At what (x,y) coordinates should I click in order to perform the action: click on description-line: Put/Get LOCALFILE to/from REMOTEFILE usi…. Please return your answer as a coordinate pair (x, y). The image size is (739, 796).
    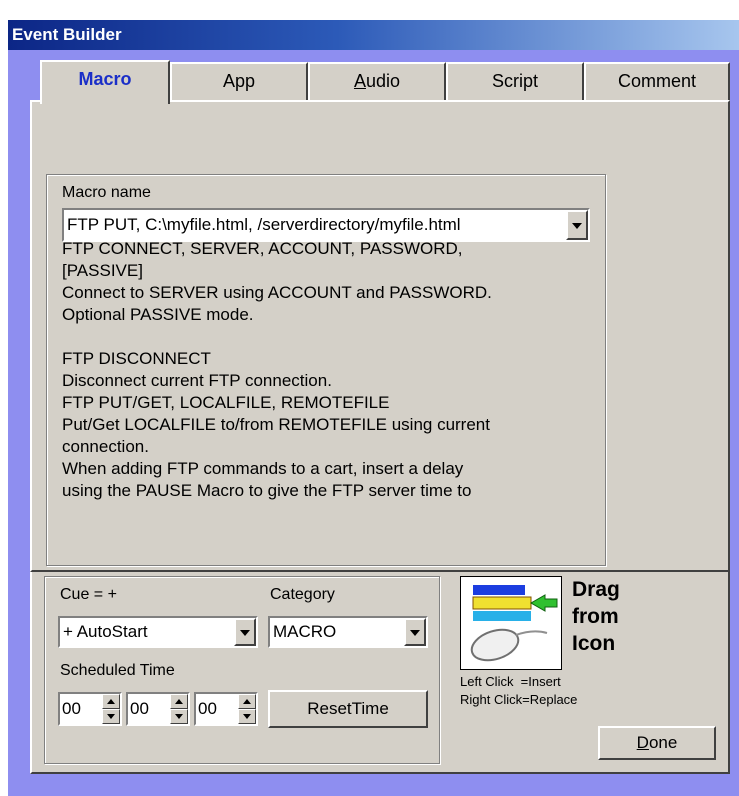
    Looking at the image, I should click on (276, 424).